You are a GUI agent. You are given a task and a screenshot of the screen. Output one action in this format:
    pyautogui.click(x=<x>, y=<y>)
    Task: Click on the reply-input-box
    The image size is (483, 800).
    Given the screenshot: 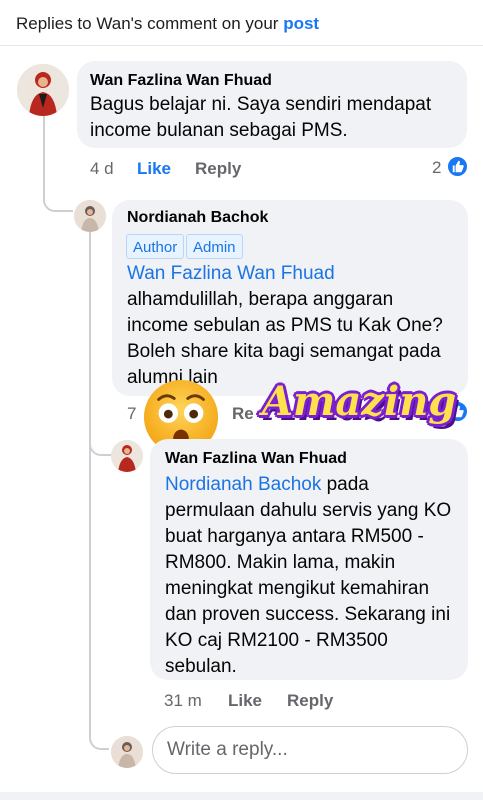 What is the action you would take?
    pyautogui.click(x=310, y=750)
    